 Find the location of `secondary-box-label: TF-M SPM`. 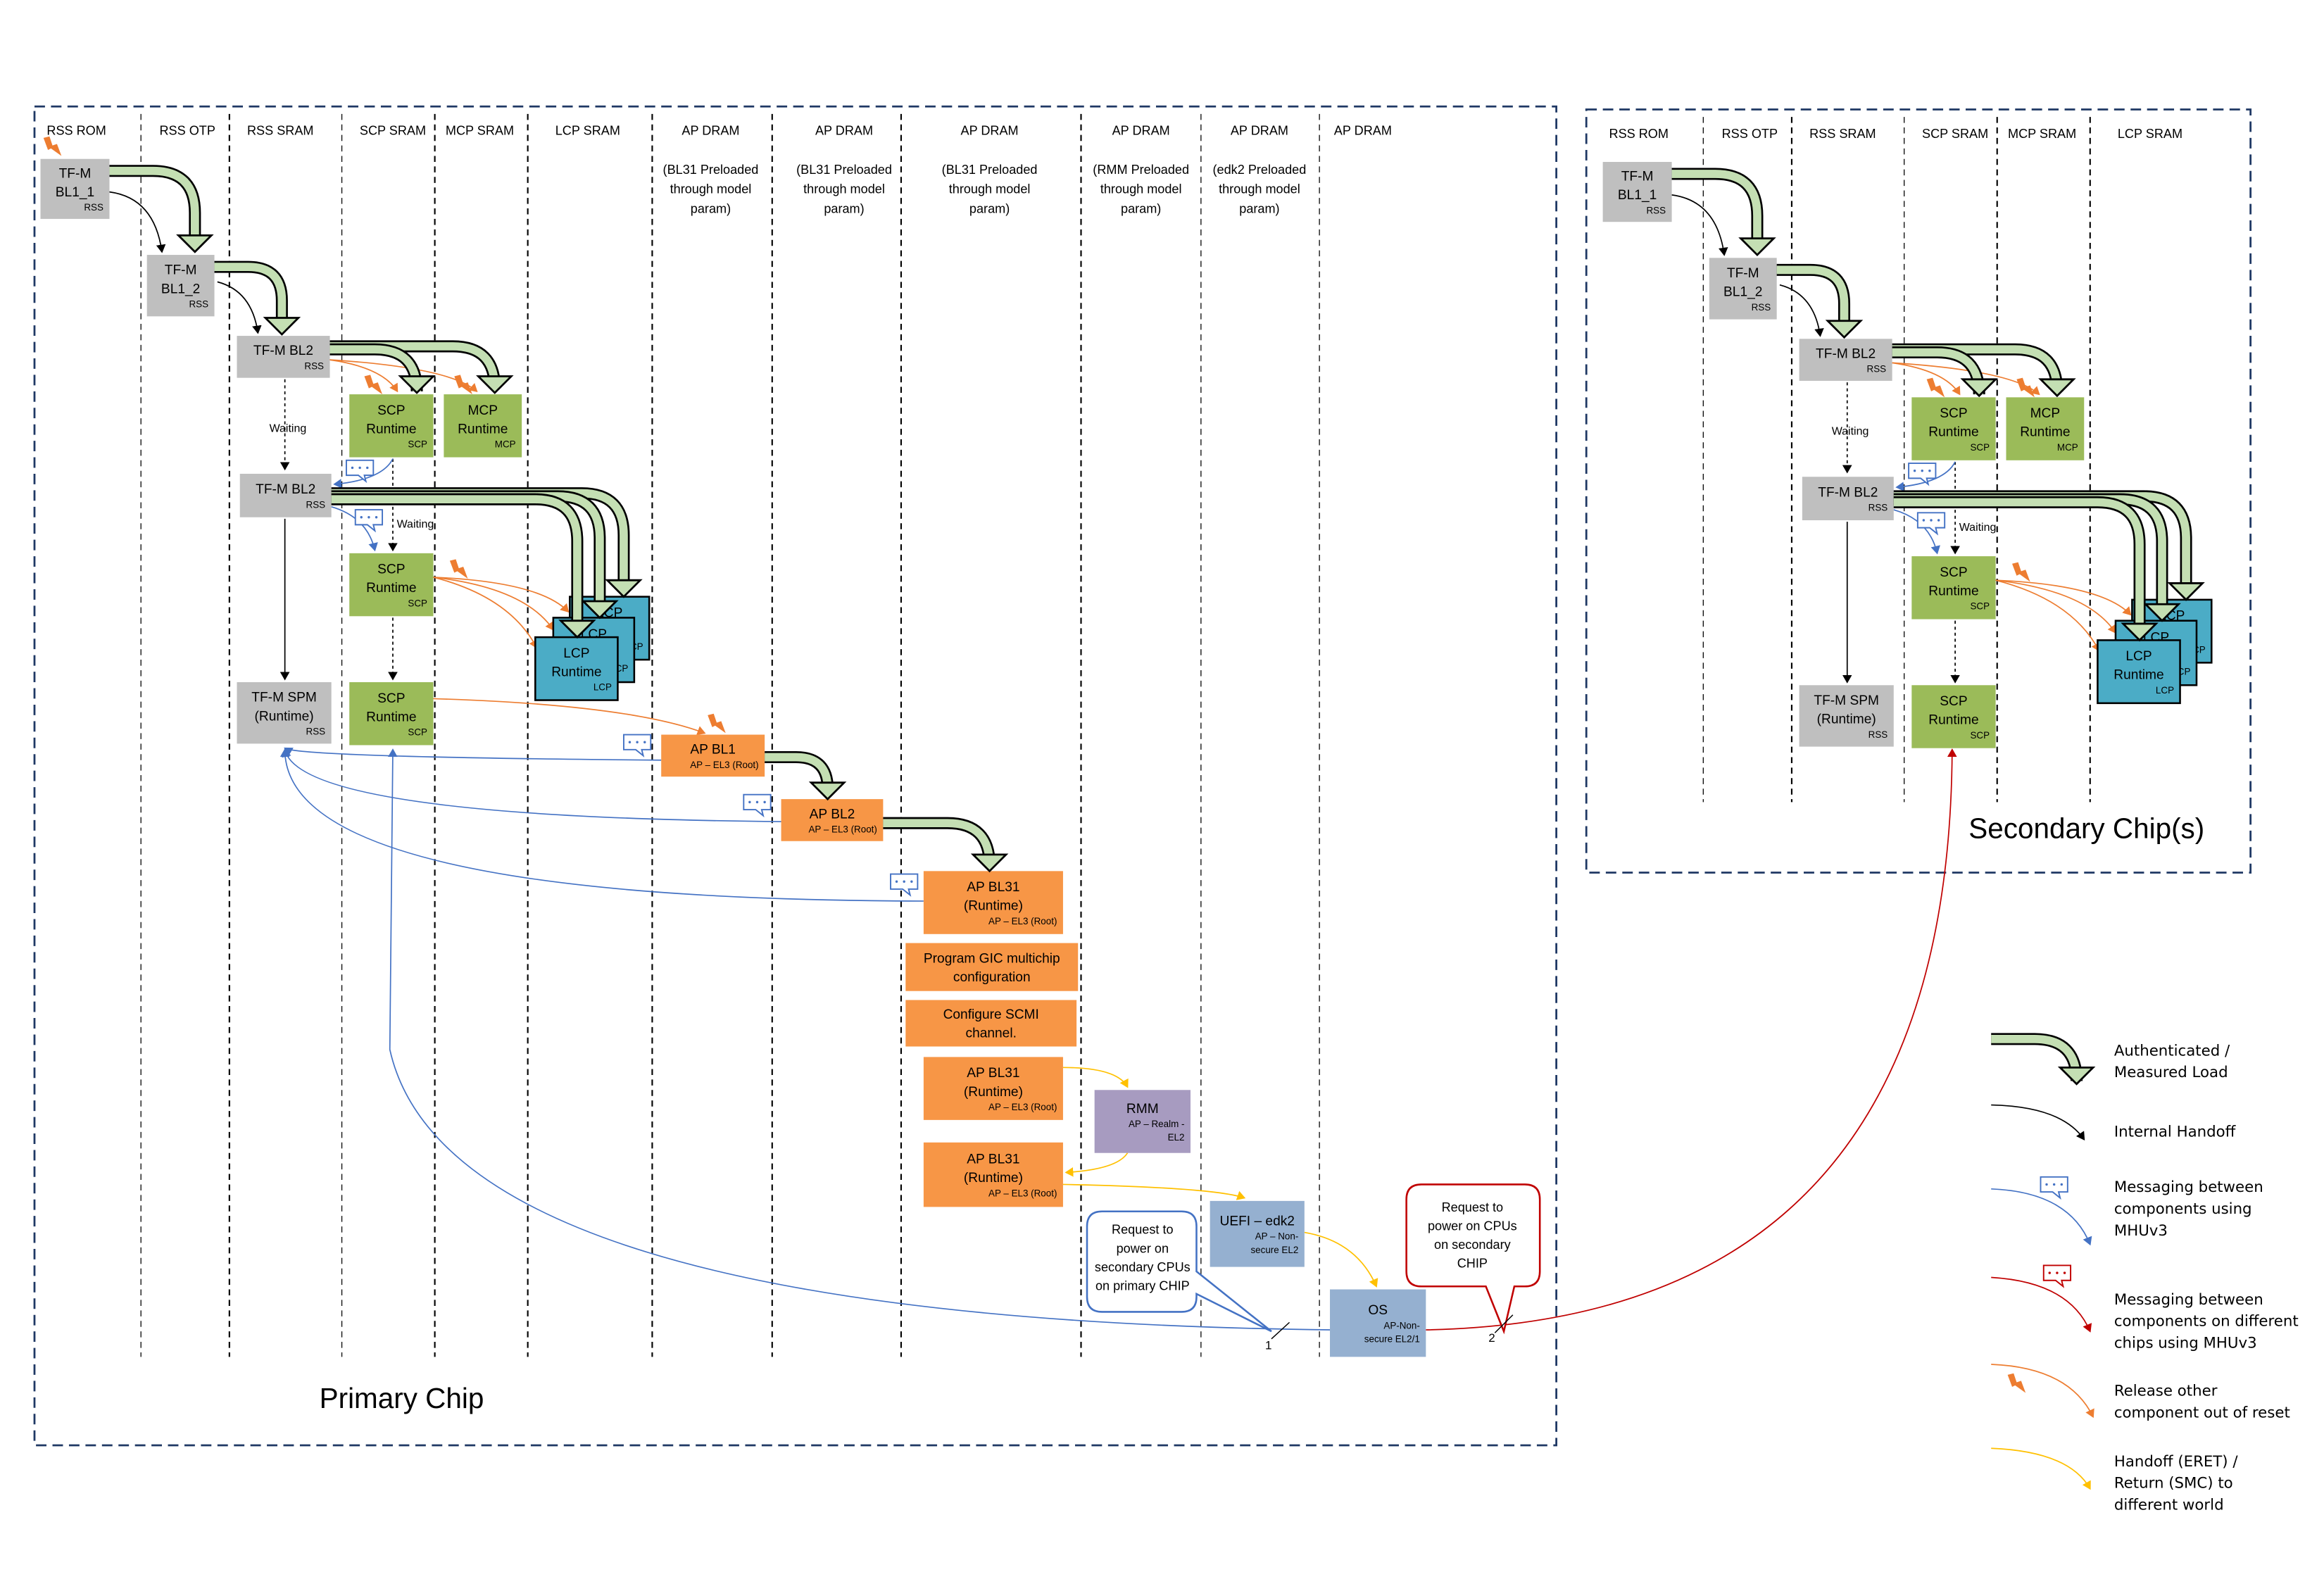

secondary-box-label: TF-M SPM is located at coordinates (1846, 700).